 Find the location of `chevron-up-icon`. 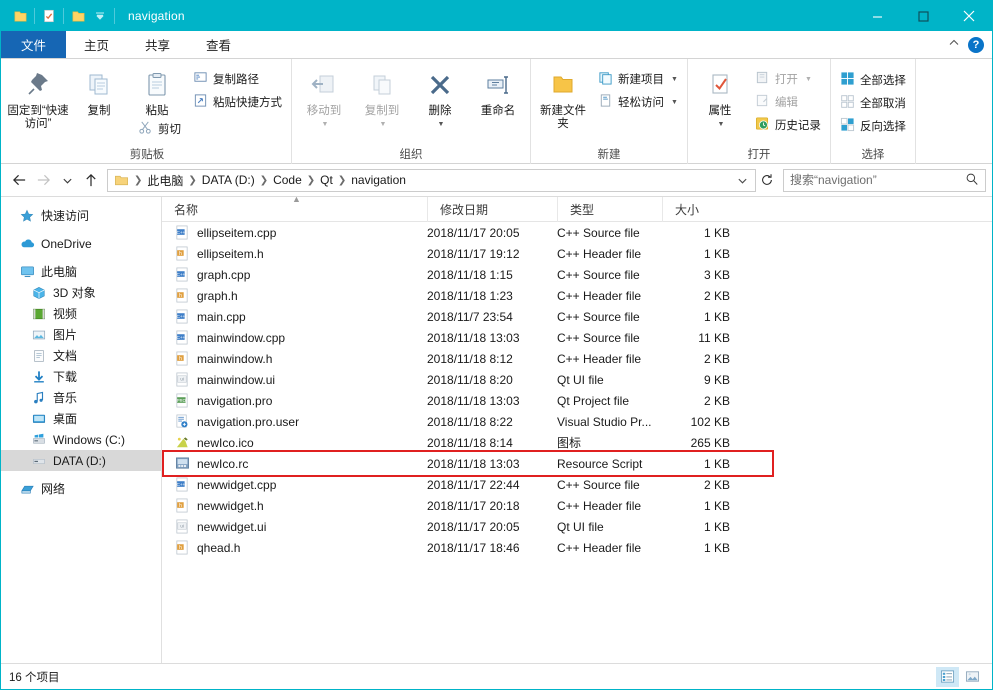

chevron-up-icon is located at coordinates (954, 44).